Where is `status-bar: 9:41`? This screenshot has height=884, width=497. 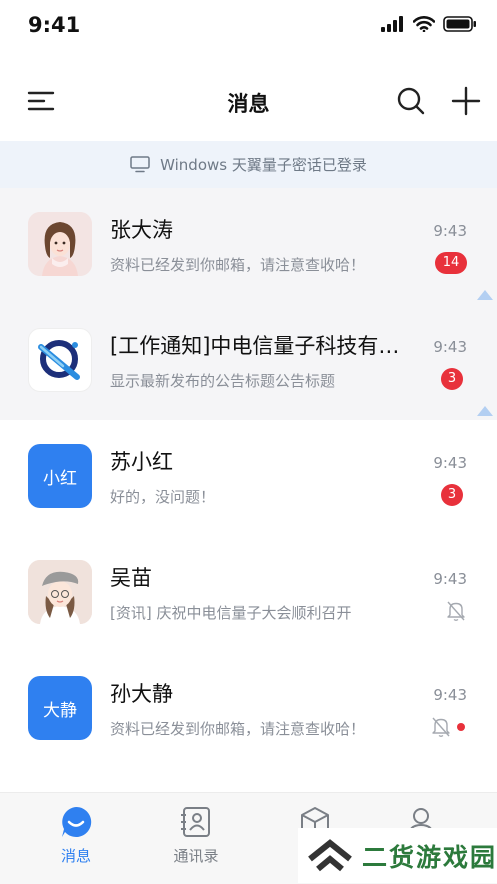
status-bar: 9:41 is located at coordinates (248, 26).